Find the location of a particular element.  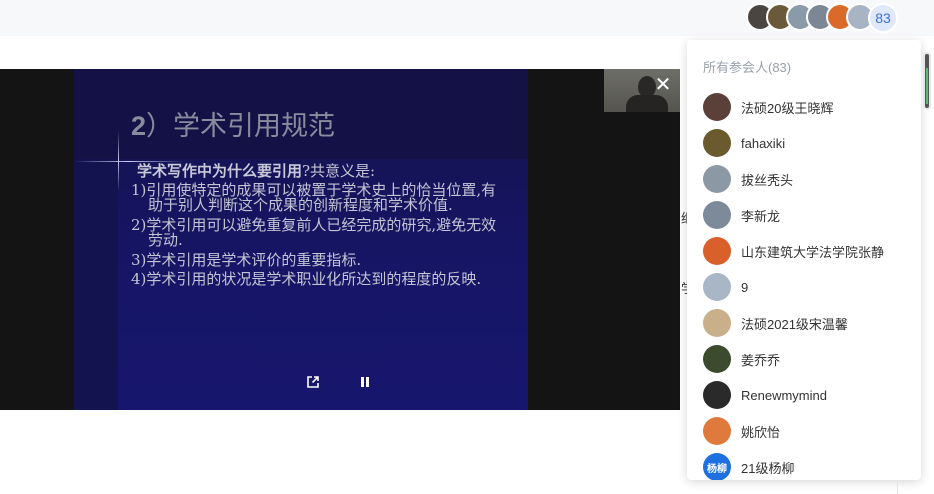

participant-row: fahaxiki is located at coordinates (808, 143).